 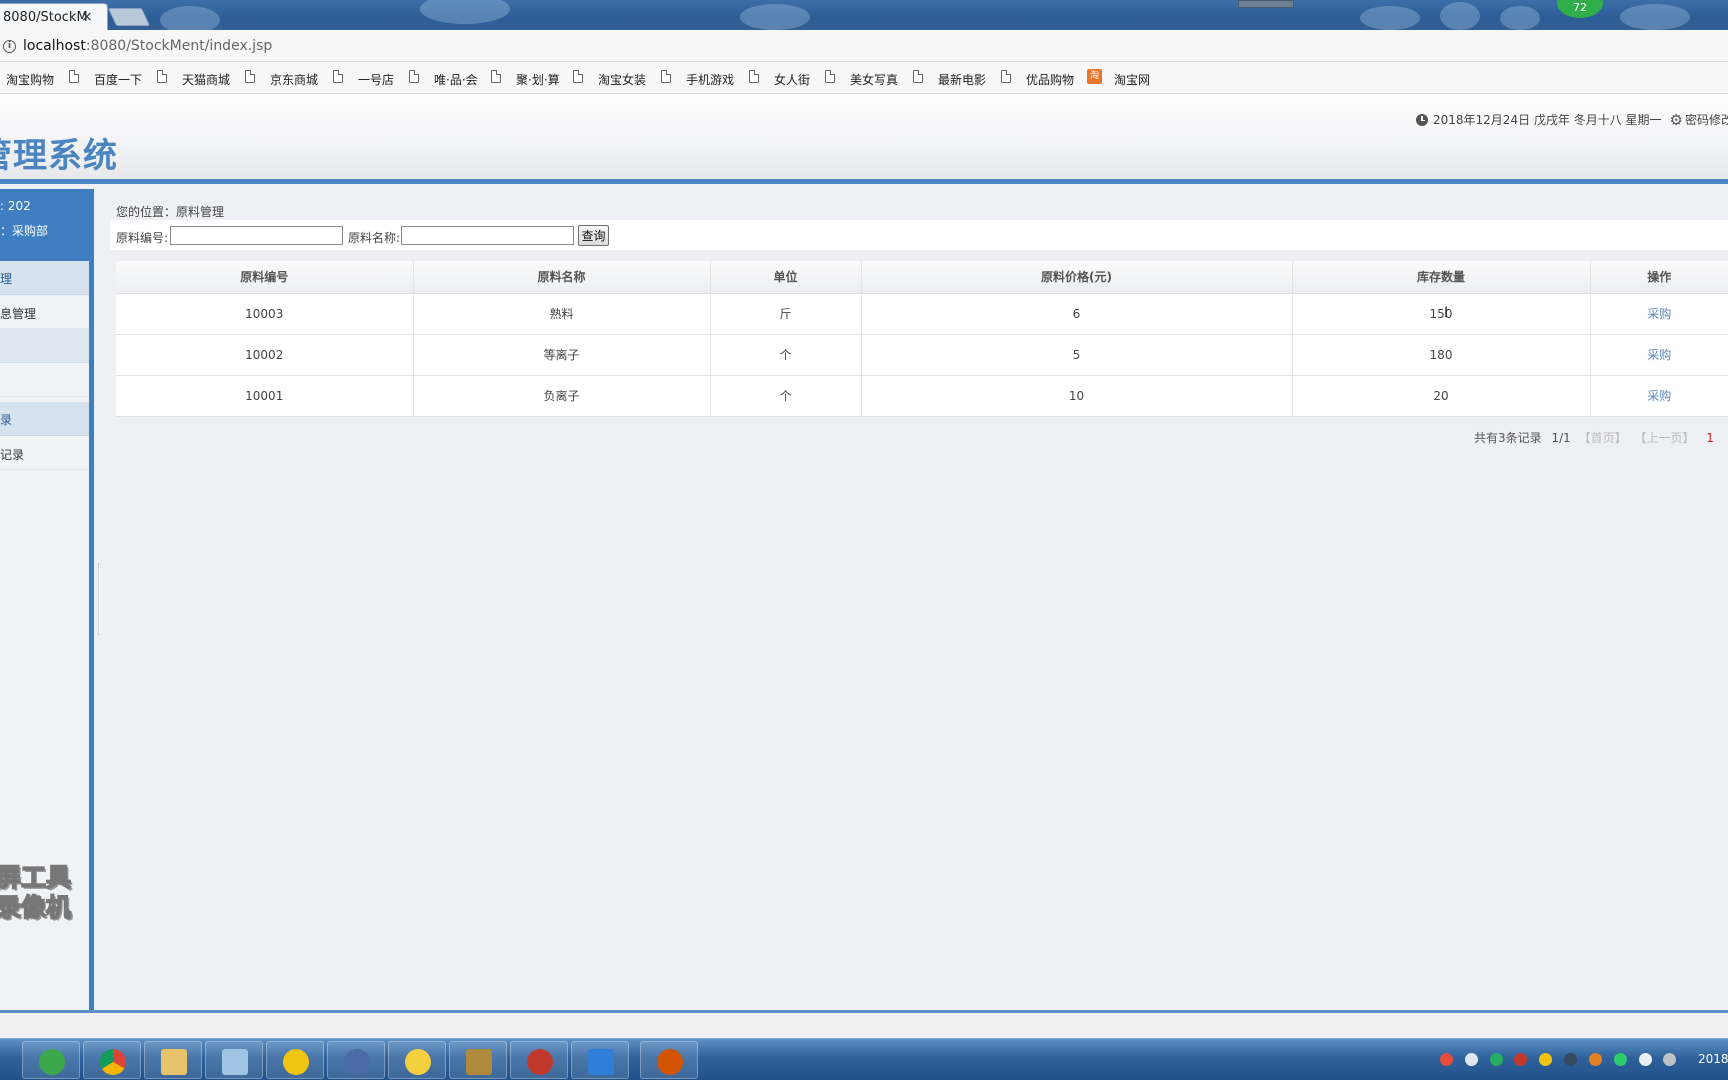 I want to click on user-info: : 202 ：采购部, so click(x=44, y=225).